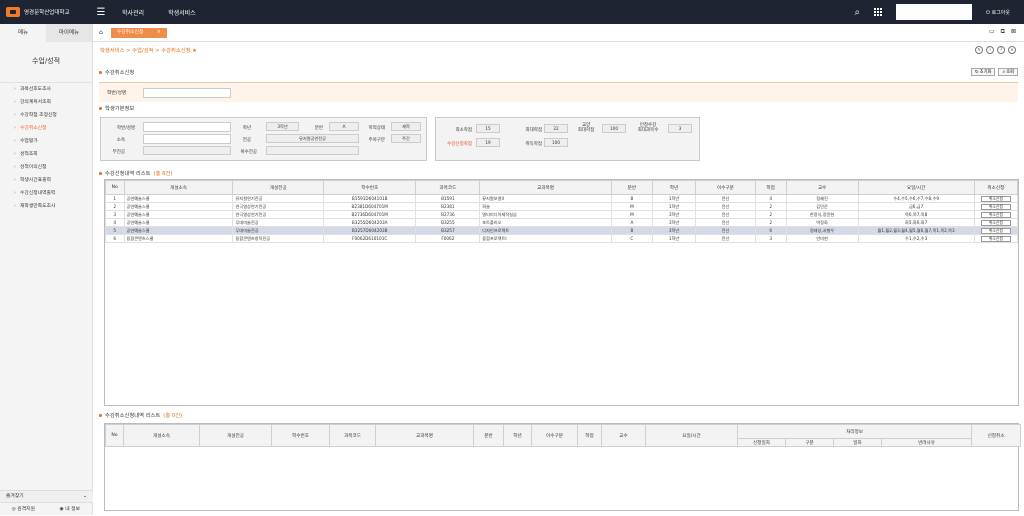 The width and height of the screenshot is (1024, 516). I want to click on label-class: 분반, so click(318, 128).